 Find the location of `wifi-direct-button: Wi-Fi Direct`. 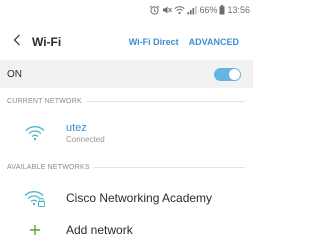

wifi-direct-button: Wi-Fi Direct is located at coordinates (154, 42).